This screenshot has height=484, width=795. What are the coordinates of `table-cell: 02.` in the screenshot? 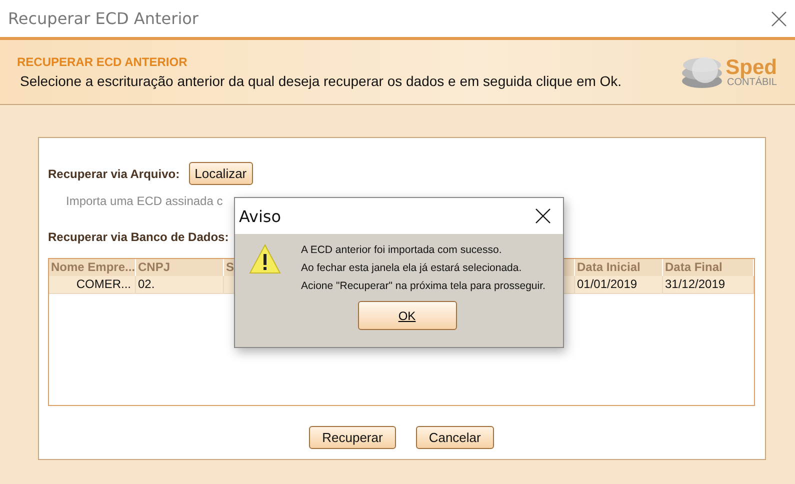 It's located at (180, 284).